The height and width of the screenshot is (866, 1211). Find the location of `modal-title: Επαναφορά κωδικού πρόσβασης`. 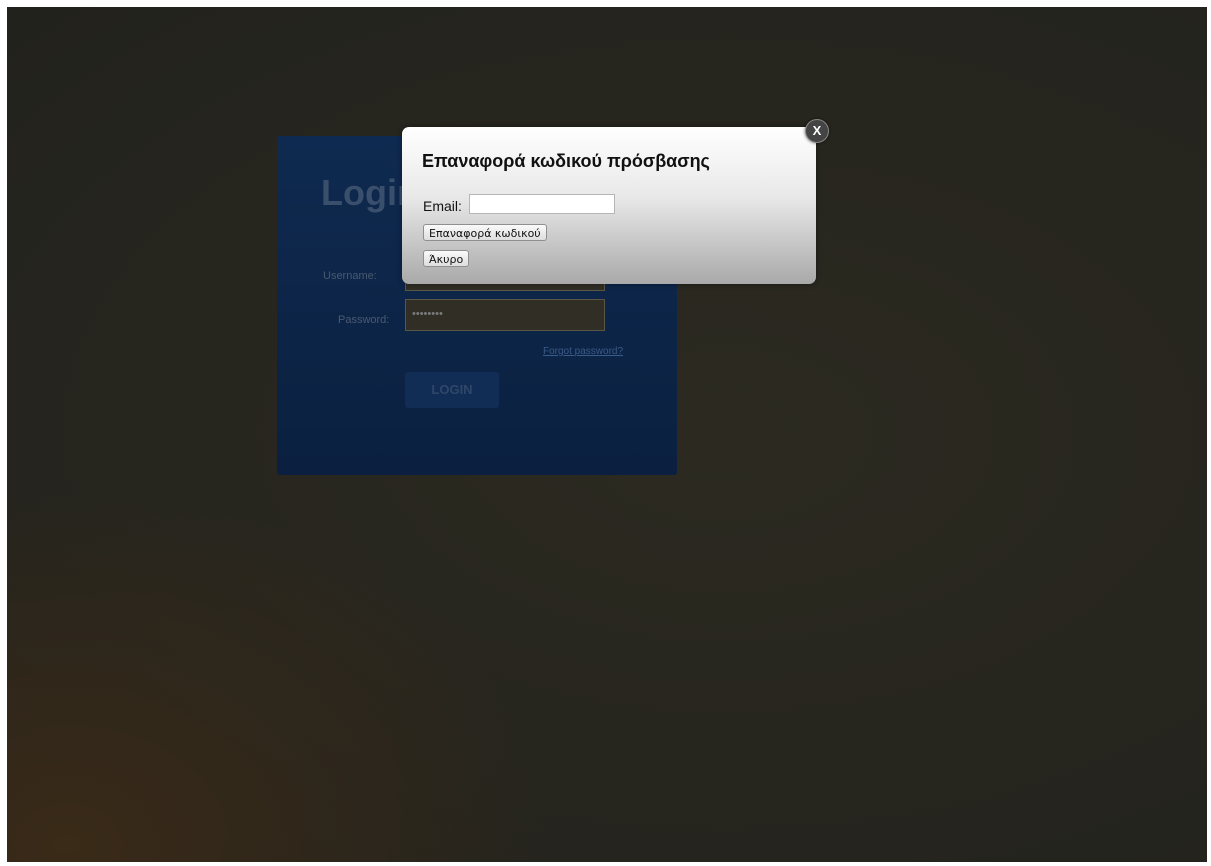

modal-title: Επαναφορά κωδικού πρόσβασης is located at coordinates (566, 161).